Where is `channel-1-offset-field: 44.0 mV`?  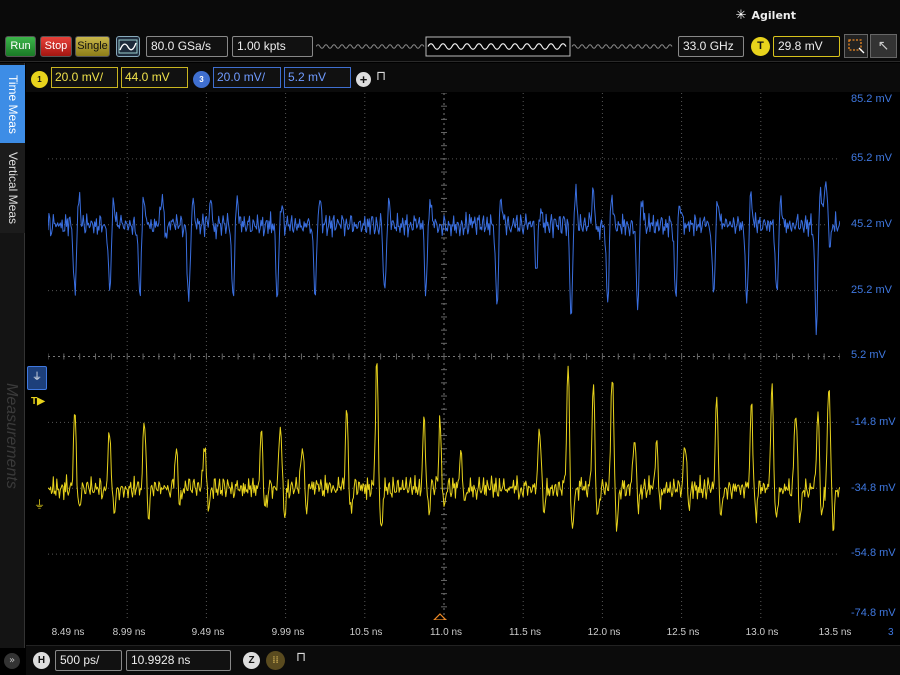 channel-1-offset-field: 44.0 mV is located at coordinates (154, 77).